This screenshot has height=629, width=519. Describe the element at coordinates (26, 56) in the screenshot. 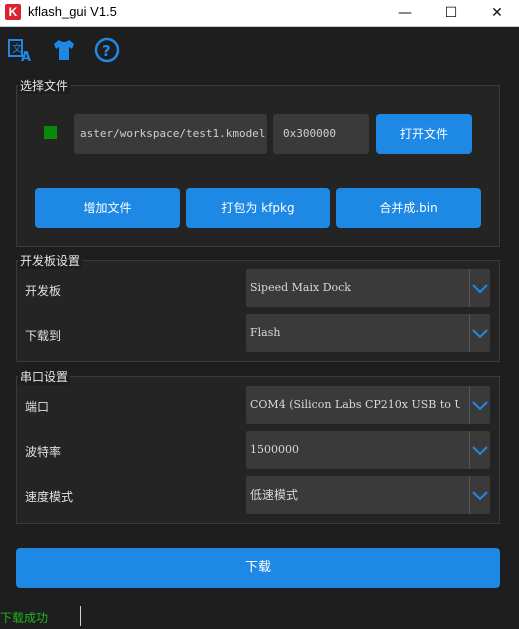

I see `svg-text: A` at that location.